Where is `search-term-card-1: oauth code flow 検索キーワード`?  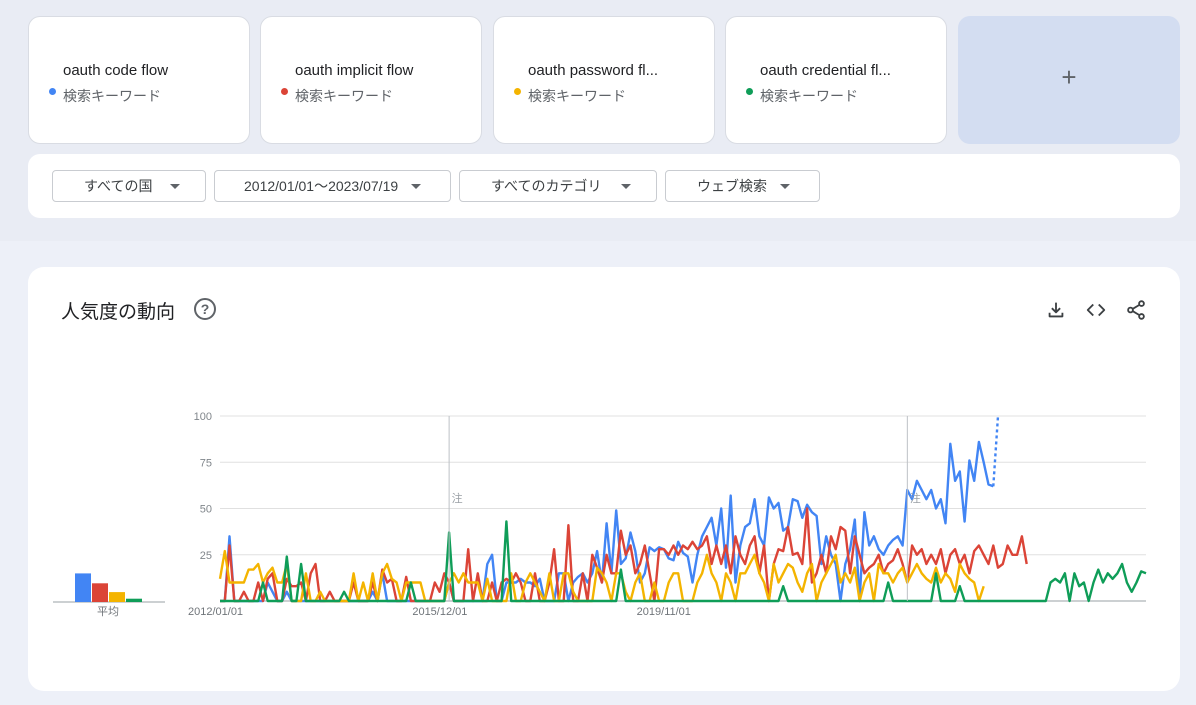
search-term-card-1: oauth code flow 検索キーワード is located at coordinates (139, 80).